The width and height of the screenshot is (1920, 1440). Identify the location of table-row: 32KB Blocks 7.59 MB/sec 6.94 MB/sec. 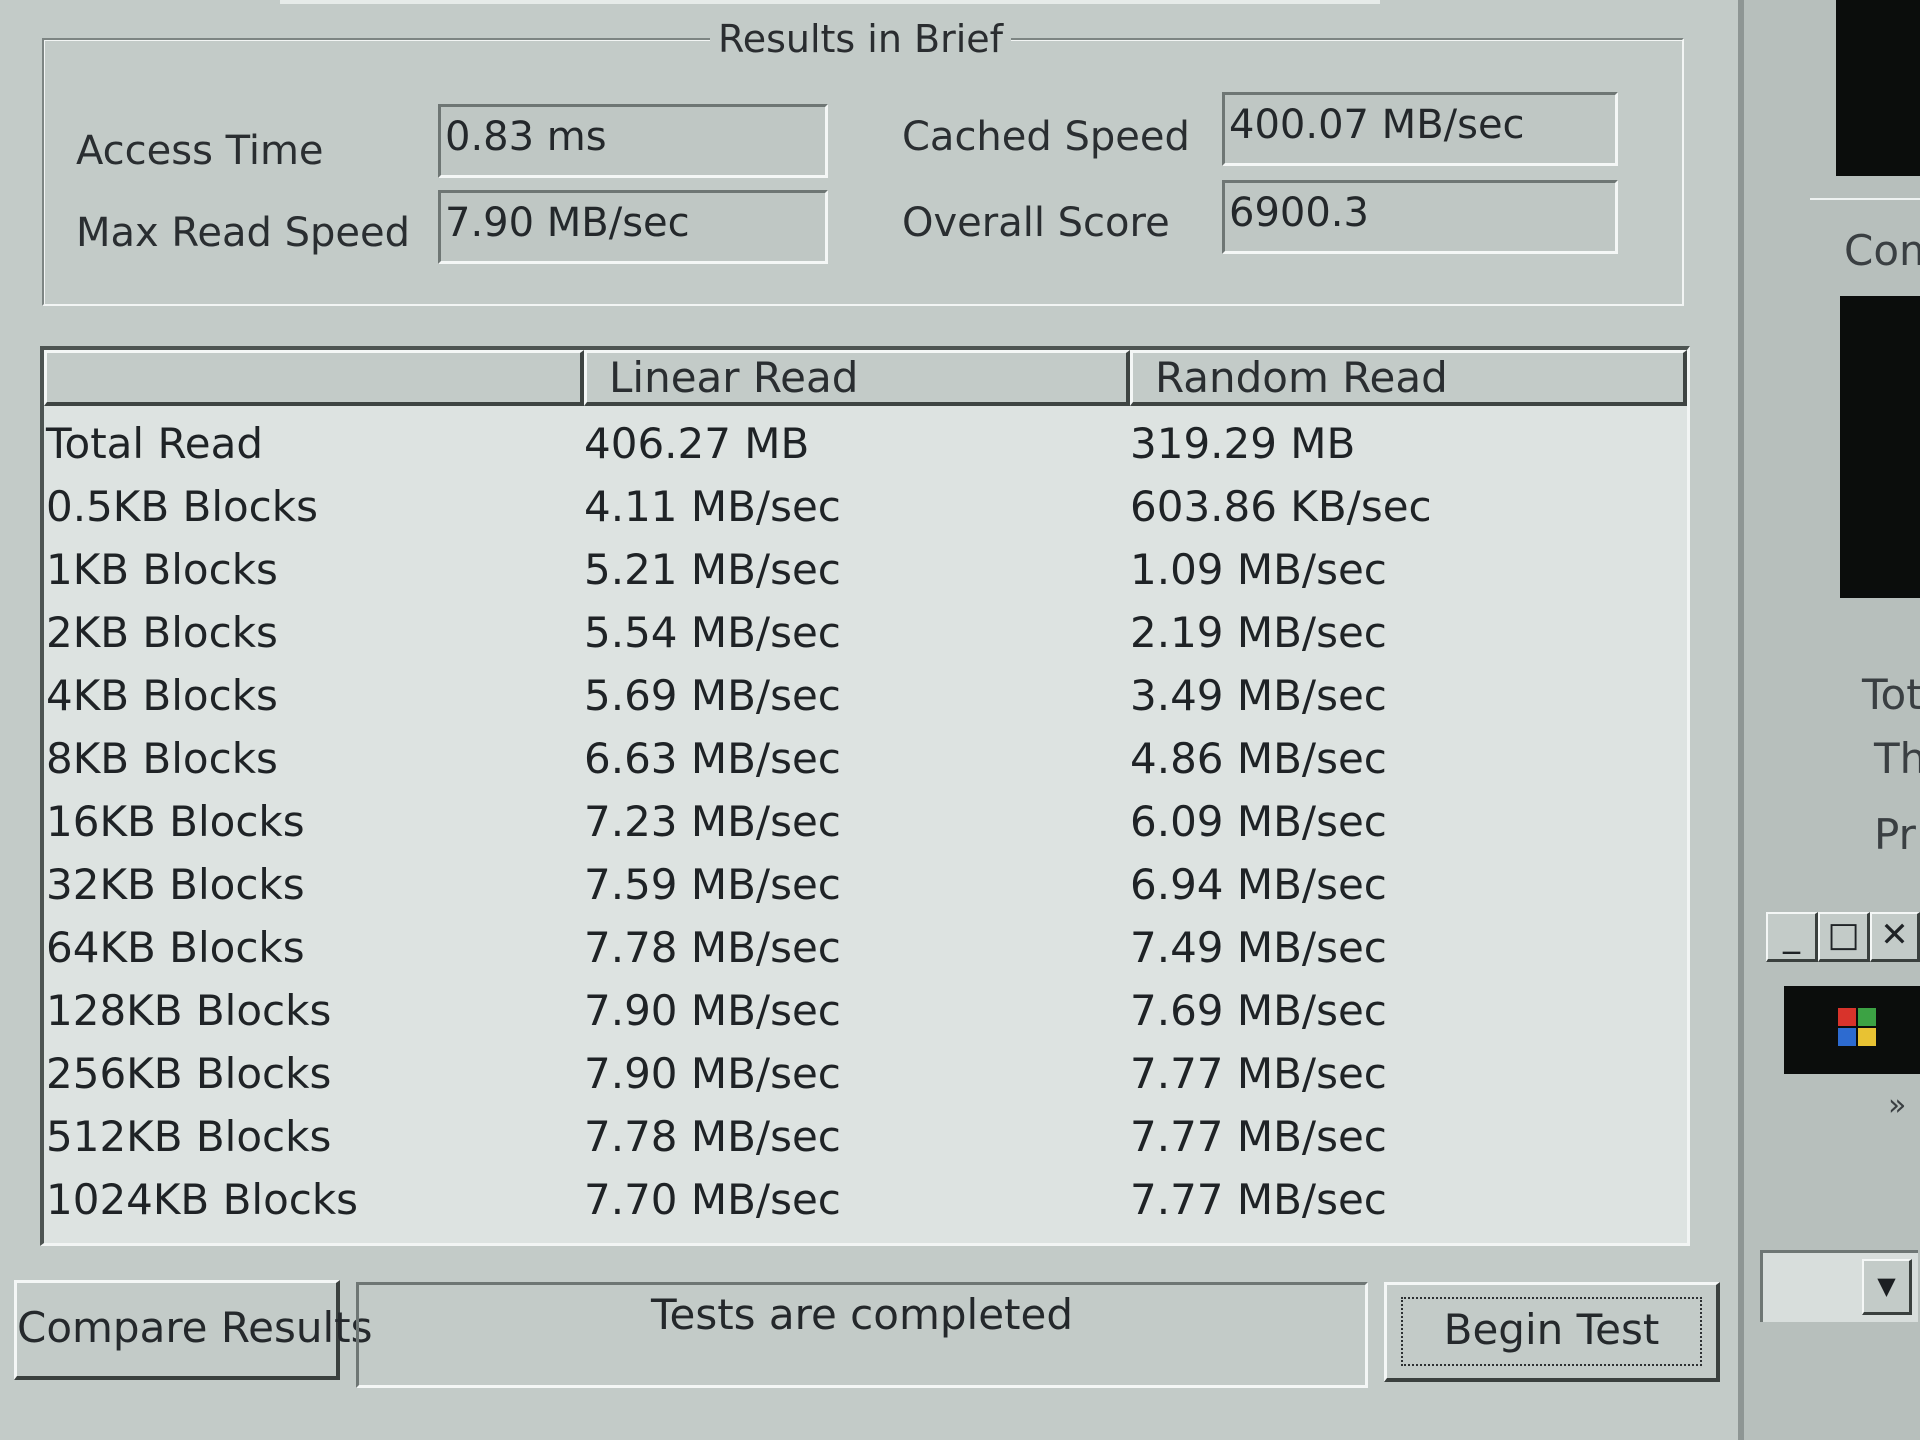
(864, 886).